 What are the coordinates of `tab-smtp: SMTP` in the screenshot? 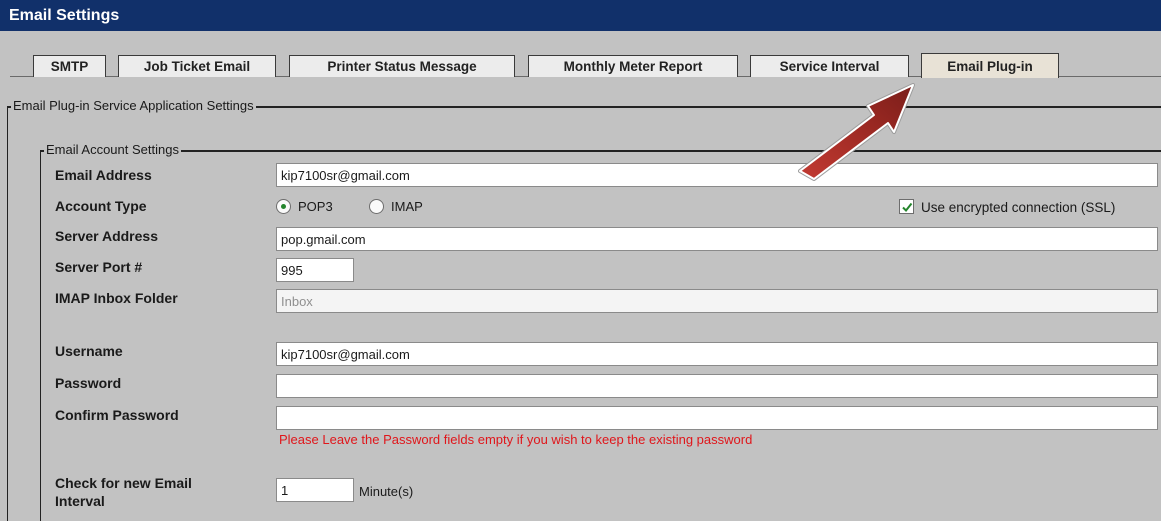 It's located at (69, 66).